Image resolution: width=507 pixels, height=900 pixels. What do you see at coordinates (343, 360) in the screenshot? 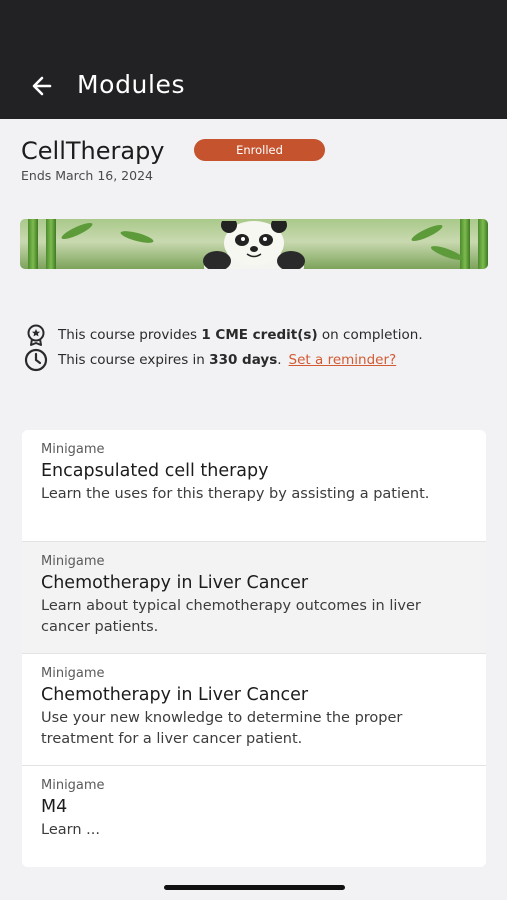
I see `set-reminder-link: Set a reminder?` at bounding box center [343, 360].